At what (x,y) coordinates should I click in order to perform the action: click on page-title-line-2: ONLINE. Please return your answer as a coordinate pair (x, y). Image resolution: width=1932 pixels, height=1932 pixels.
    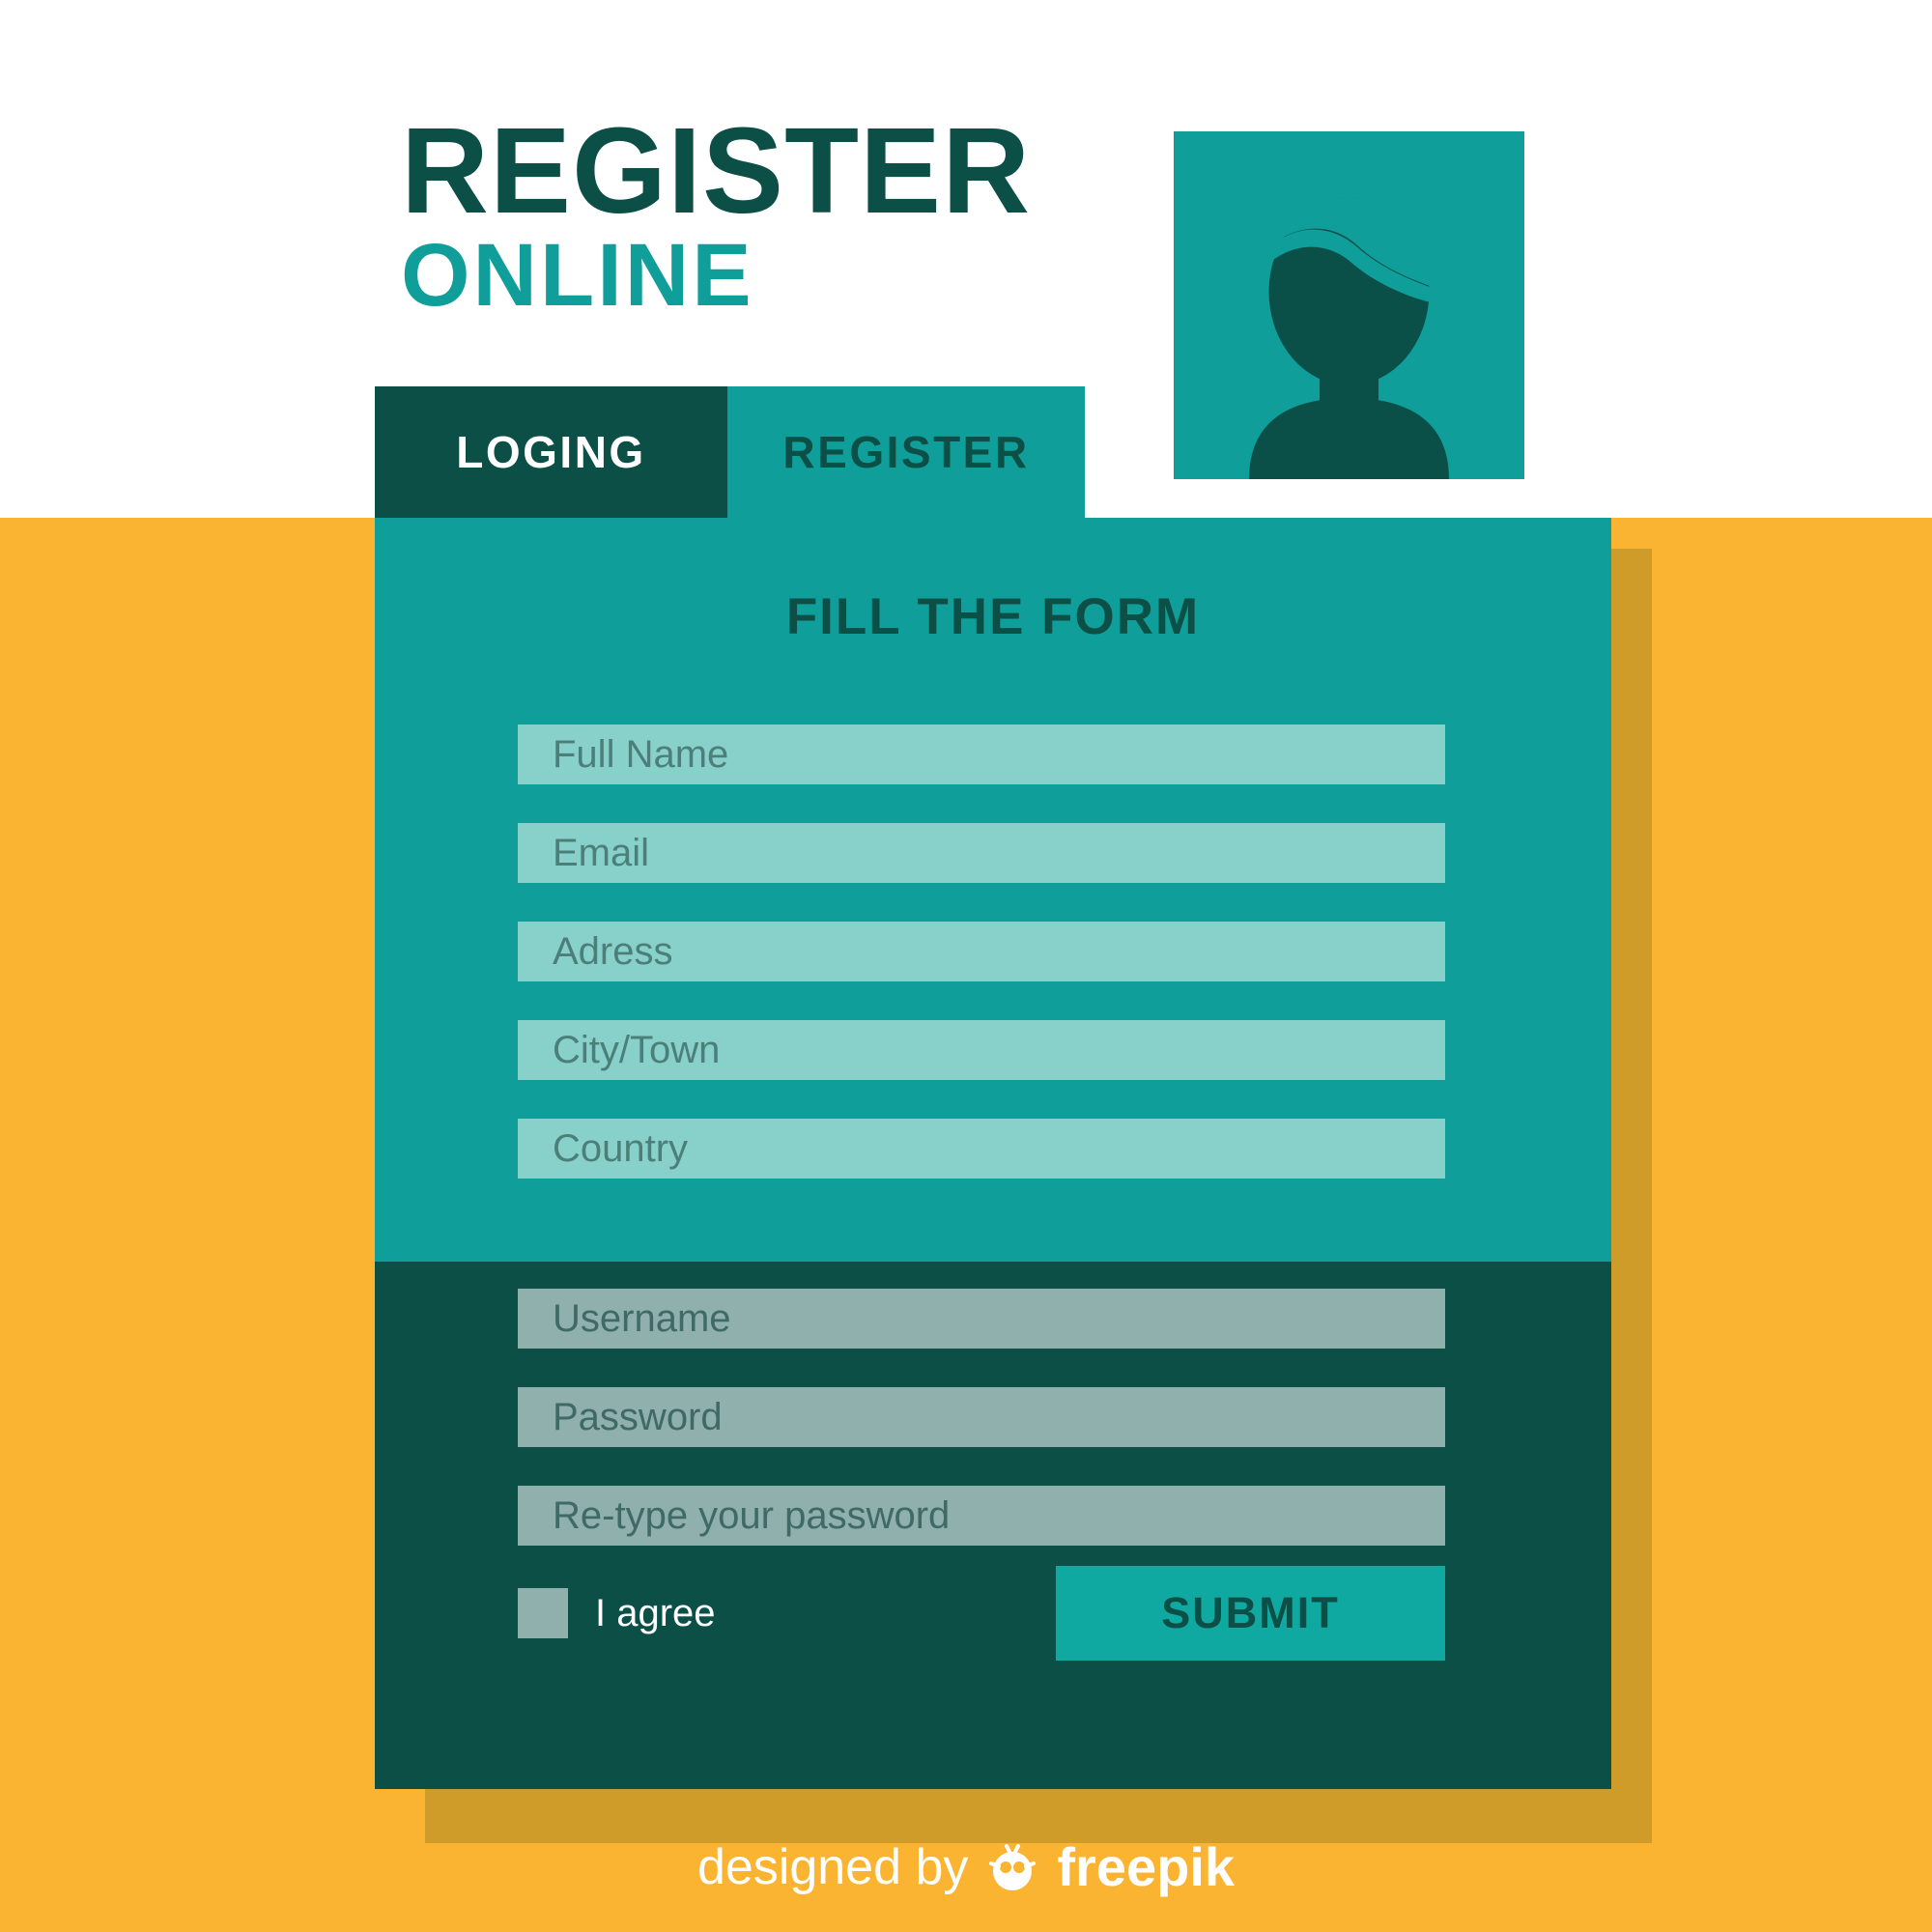
    Looking at the image, I should click on (577, 276).